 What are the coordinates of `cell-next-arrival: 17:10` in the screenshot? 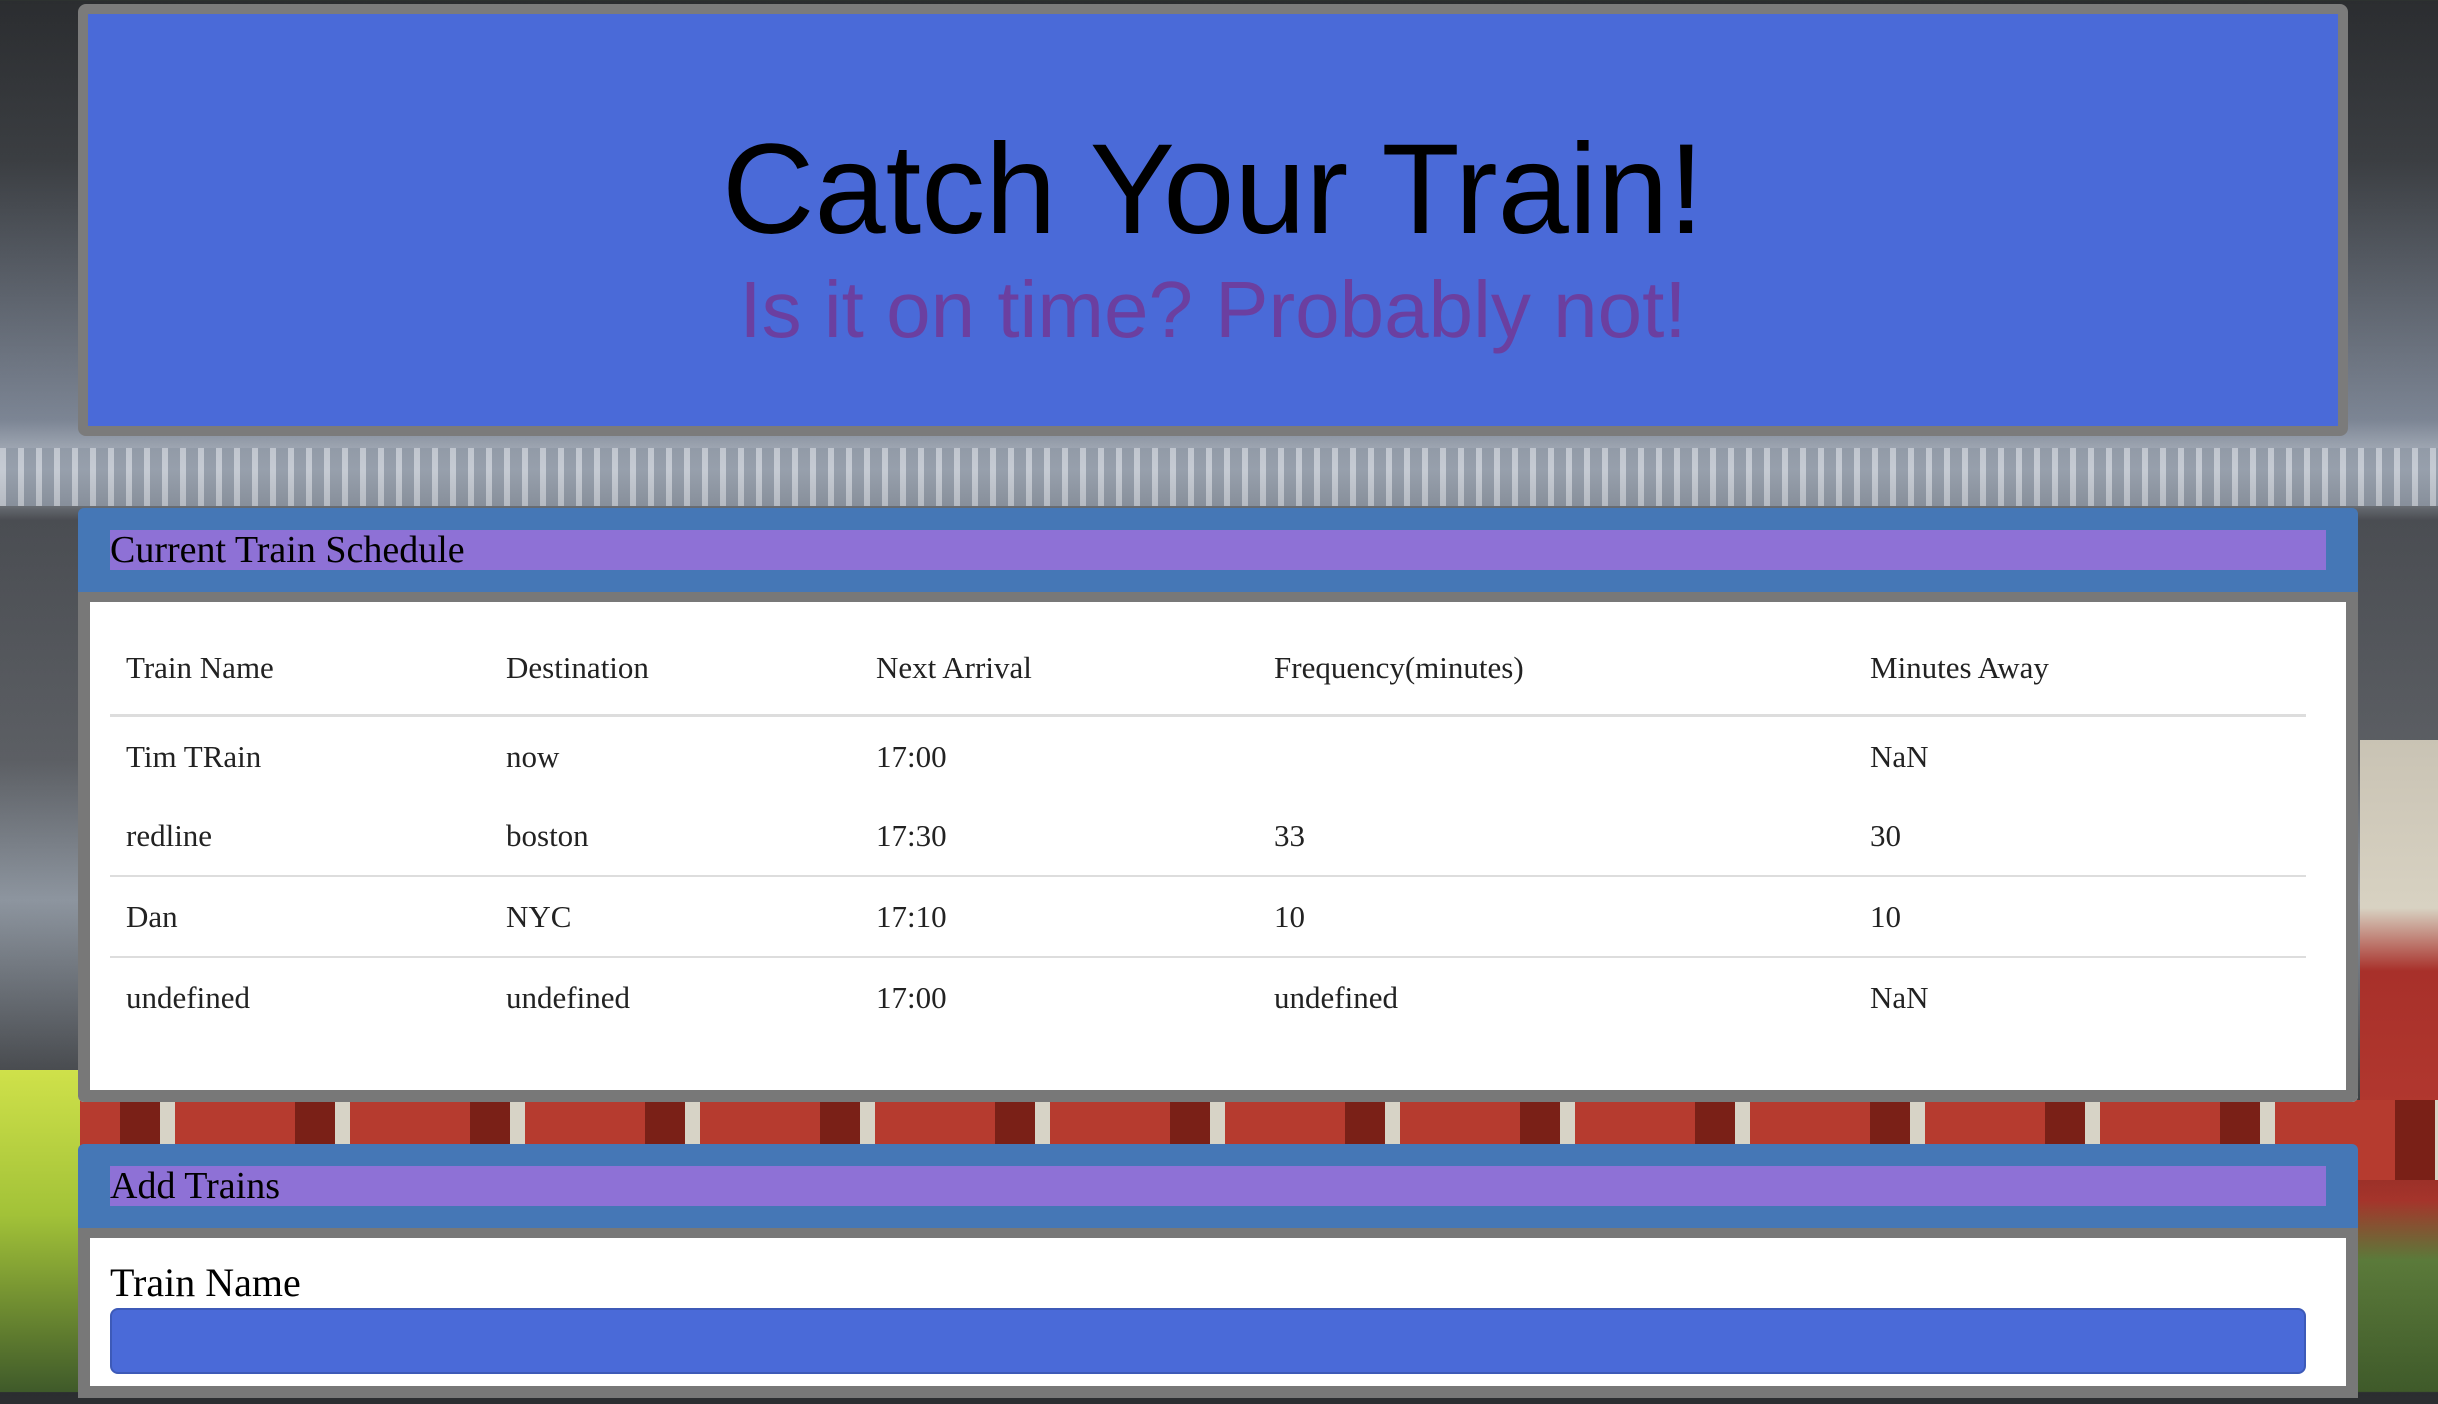 It's located at (1059, 916).